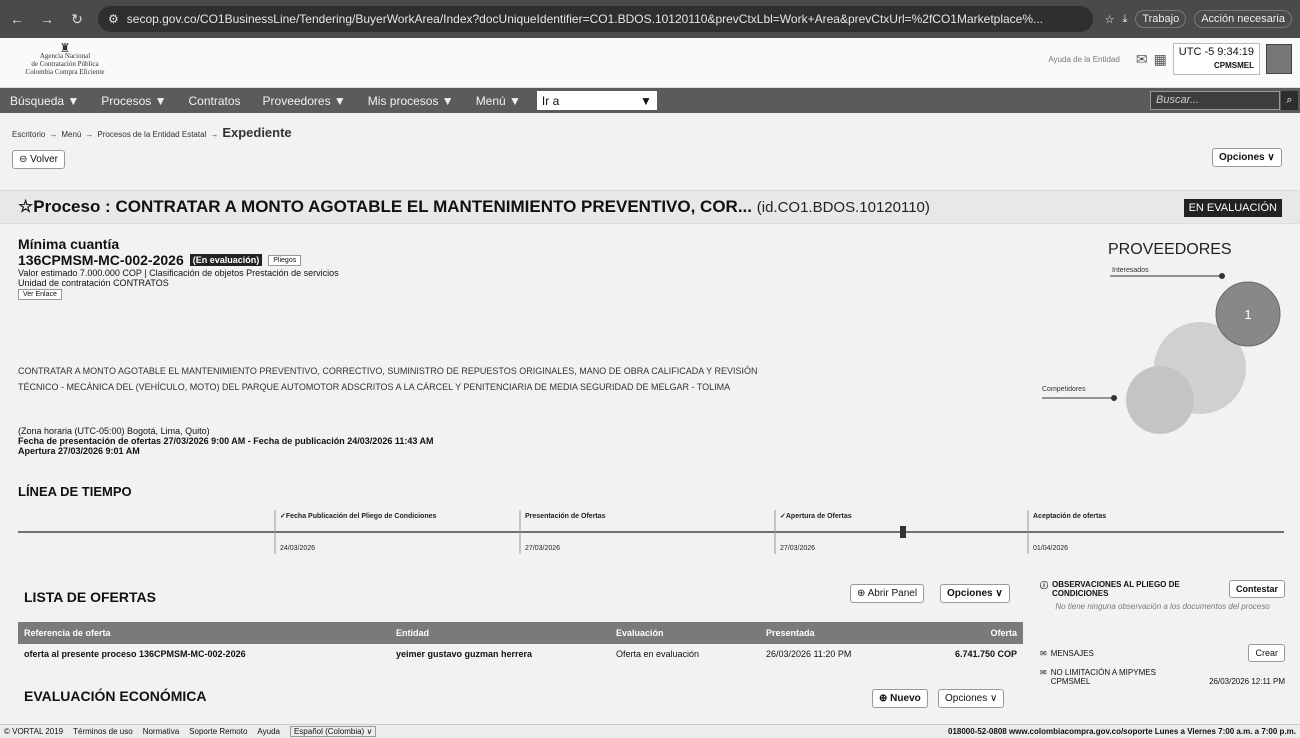 The width and height of the screenshot is (1300, 738). I want to click on forward-arrow-icon: →, so click(47, 19).